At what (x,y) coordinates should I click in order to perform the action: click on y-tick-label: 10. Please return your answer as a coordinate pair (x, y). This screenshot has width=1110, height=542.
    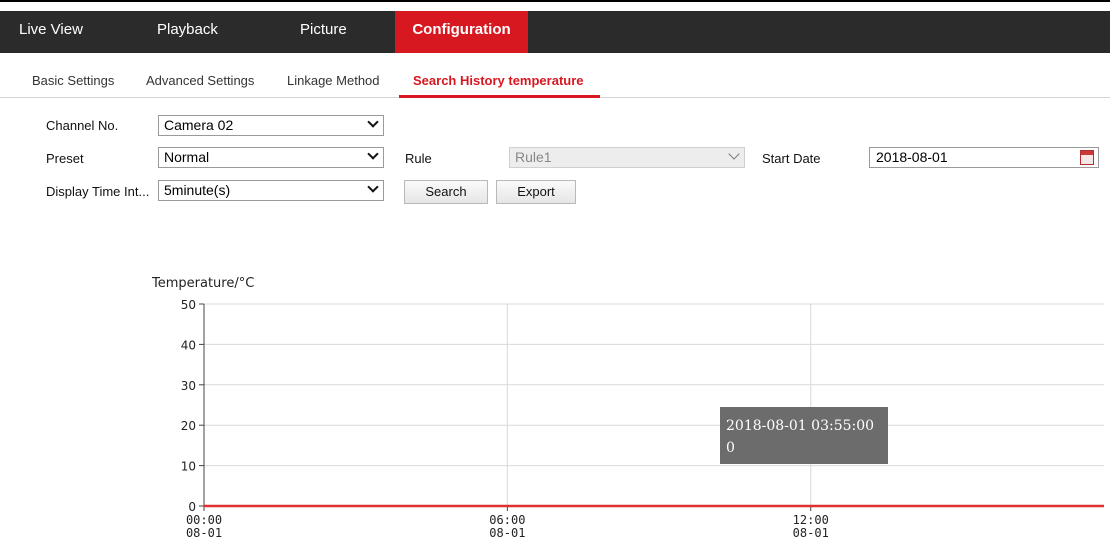
    Looking at the image, I should click on (188, 467).